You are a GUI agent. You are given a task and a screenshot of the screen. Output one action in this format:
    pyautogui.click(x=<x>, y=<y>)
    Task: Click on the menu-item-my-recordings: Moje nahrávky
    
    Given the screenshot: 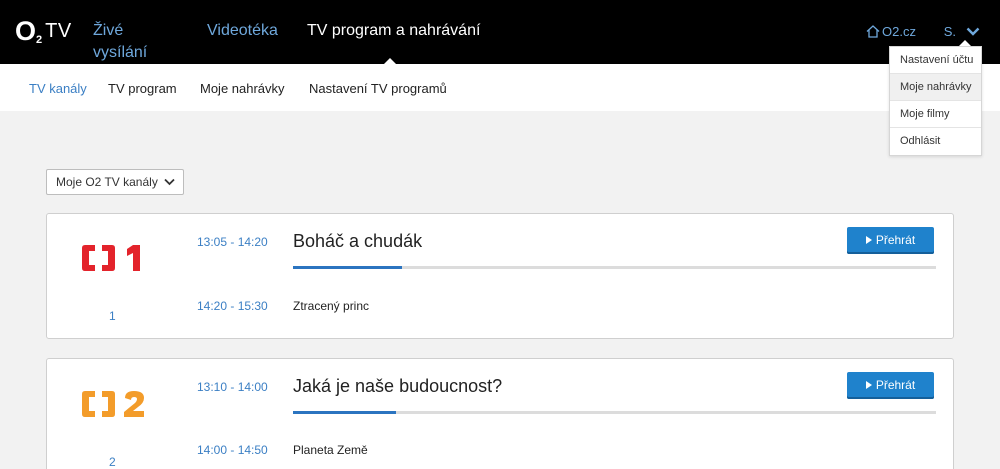 What is the action you would take?
    pyautogui.click(x=935, y=87)
    